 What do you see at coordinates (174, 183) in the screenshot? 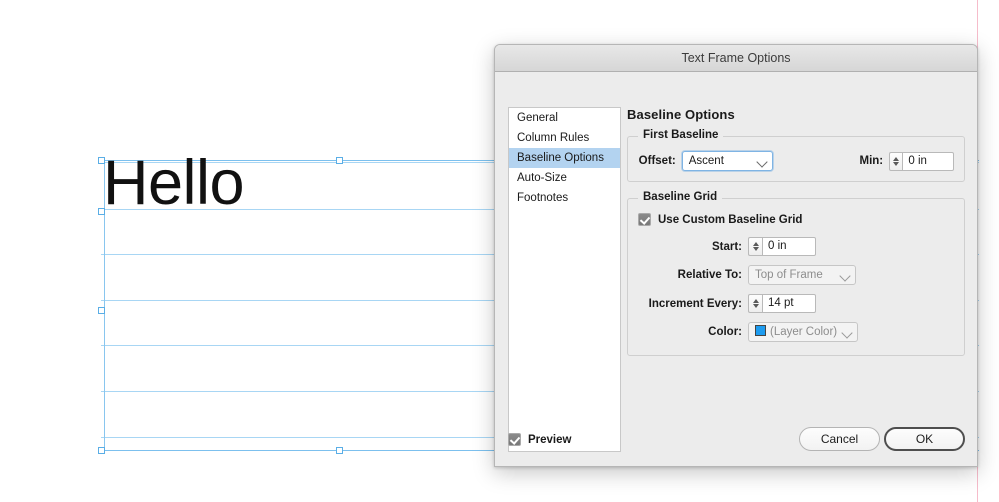
I see `frame-text-content: Hello` at bounding box center [174, 183].